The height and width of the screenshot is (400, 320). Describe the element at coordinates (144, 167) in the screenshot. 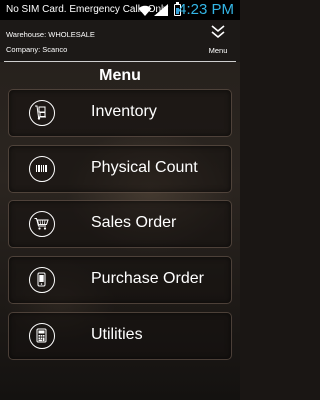

I see `menu-item-label: Physical Count` at that location.